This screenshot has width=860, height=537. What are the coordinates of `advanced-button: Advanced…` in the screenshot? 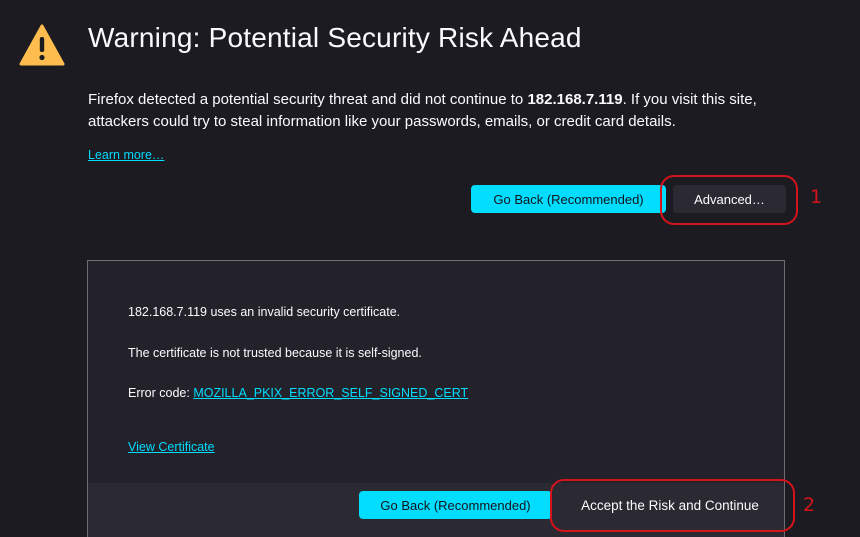 It's located at (729, 199).